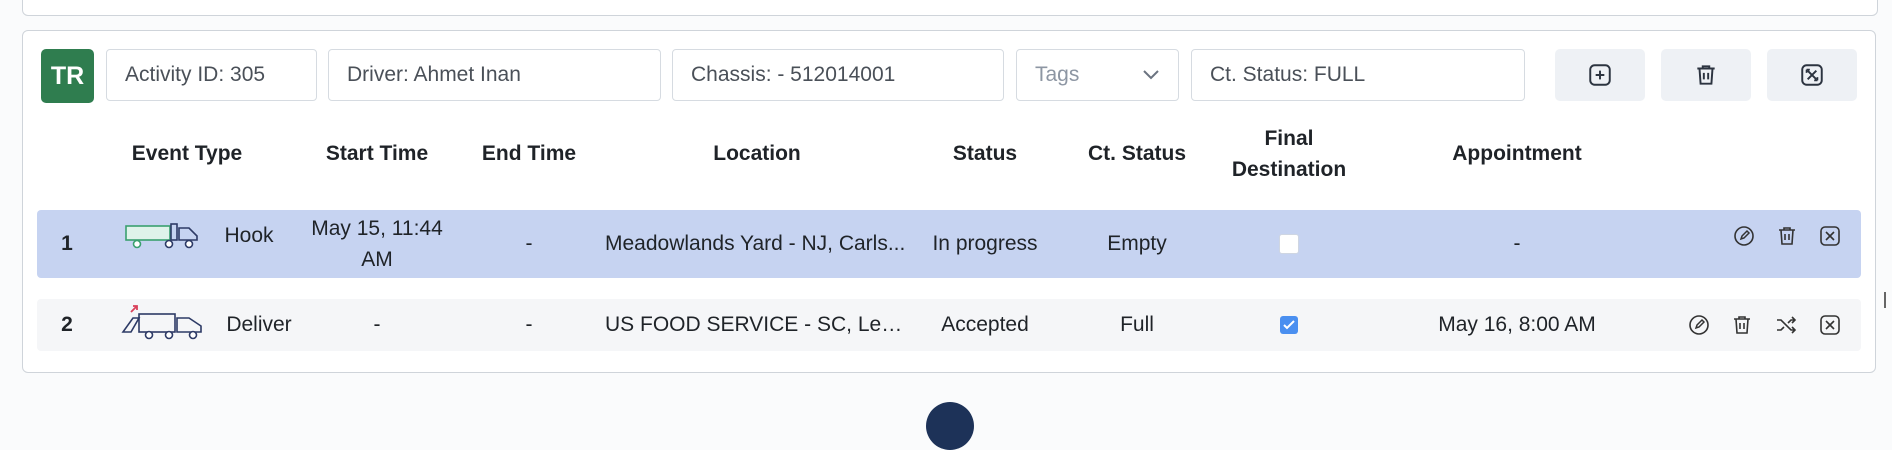 The image size is (1892, 450). Describe the element at coordinates (1289, 154) in the screenshot. I see `col-final-destination: Final Destination` at that location.